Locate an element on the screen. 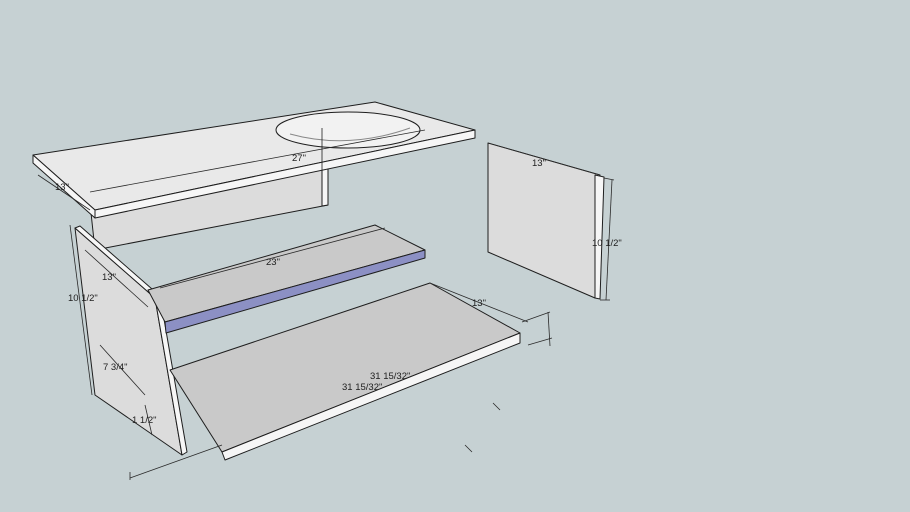 The image size is (910, 512). label-top-depth: 13" is located at coordinates (62, 187).